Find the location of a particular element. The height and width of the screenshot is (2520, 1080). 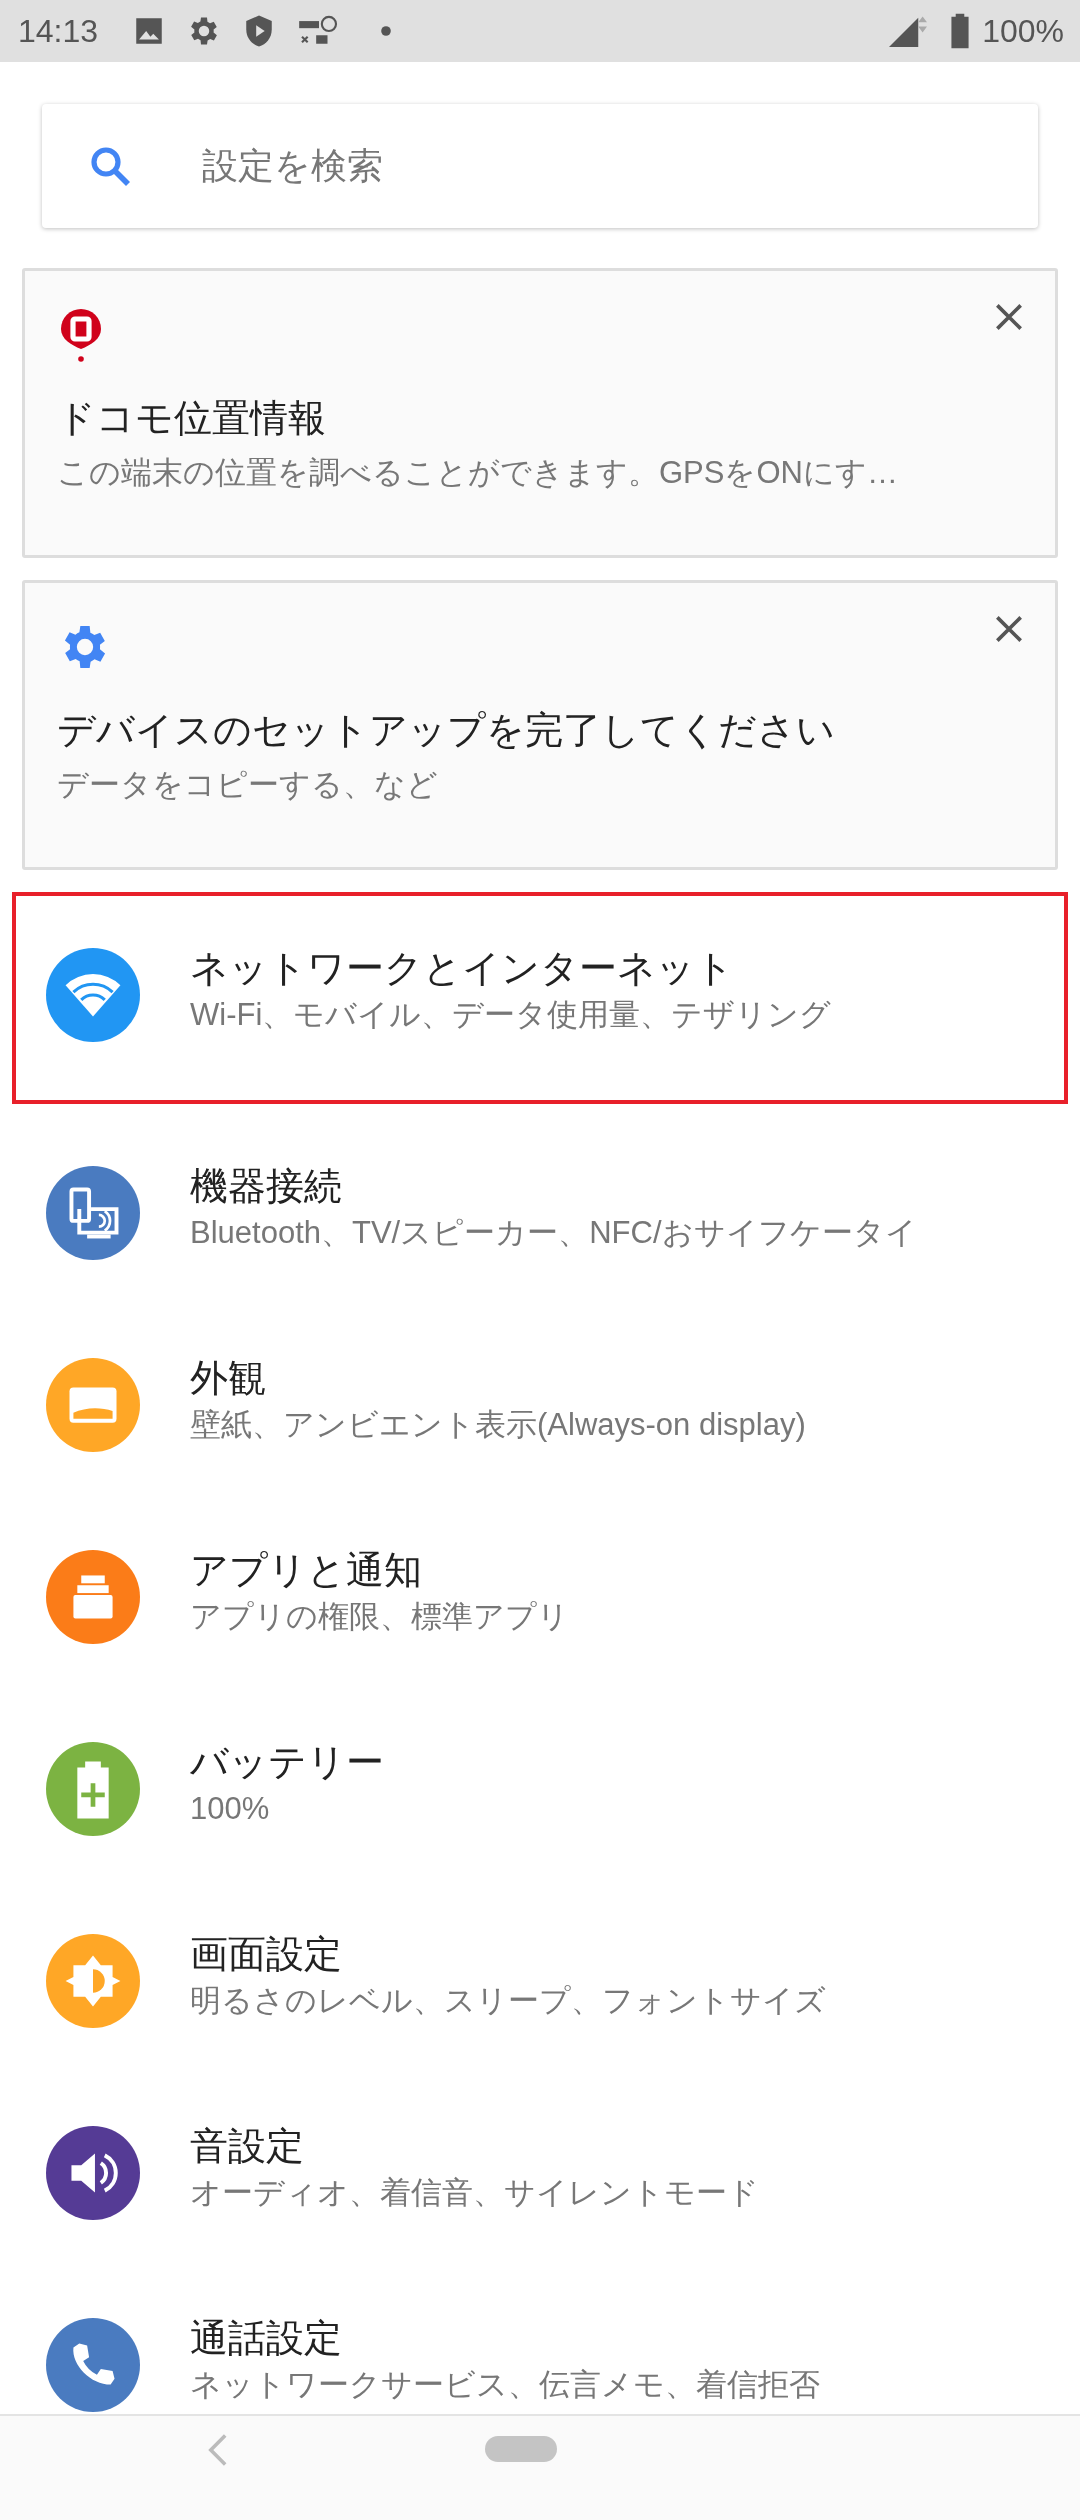

item-title: ネットワークとインターネット is located at coordinates (462, 968).